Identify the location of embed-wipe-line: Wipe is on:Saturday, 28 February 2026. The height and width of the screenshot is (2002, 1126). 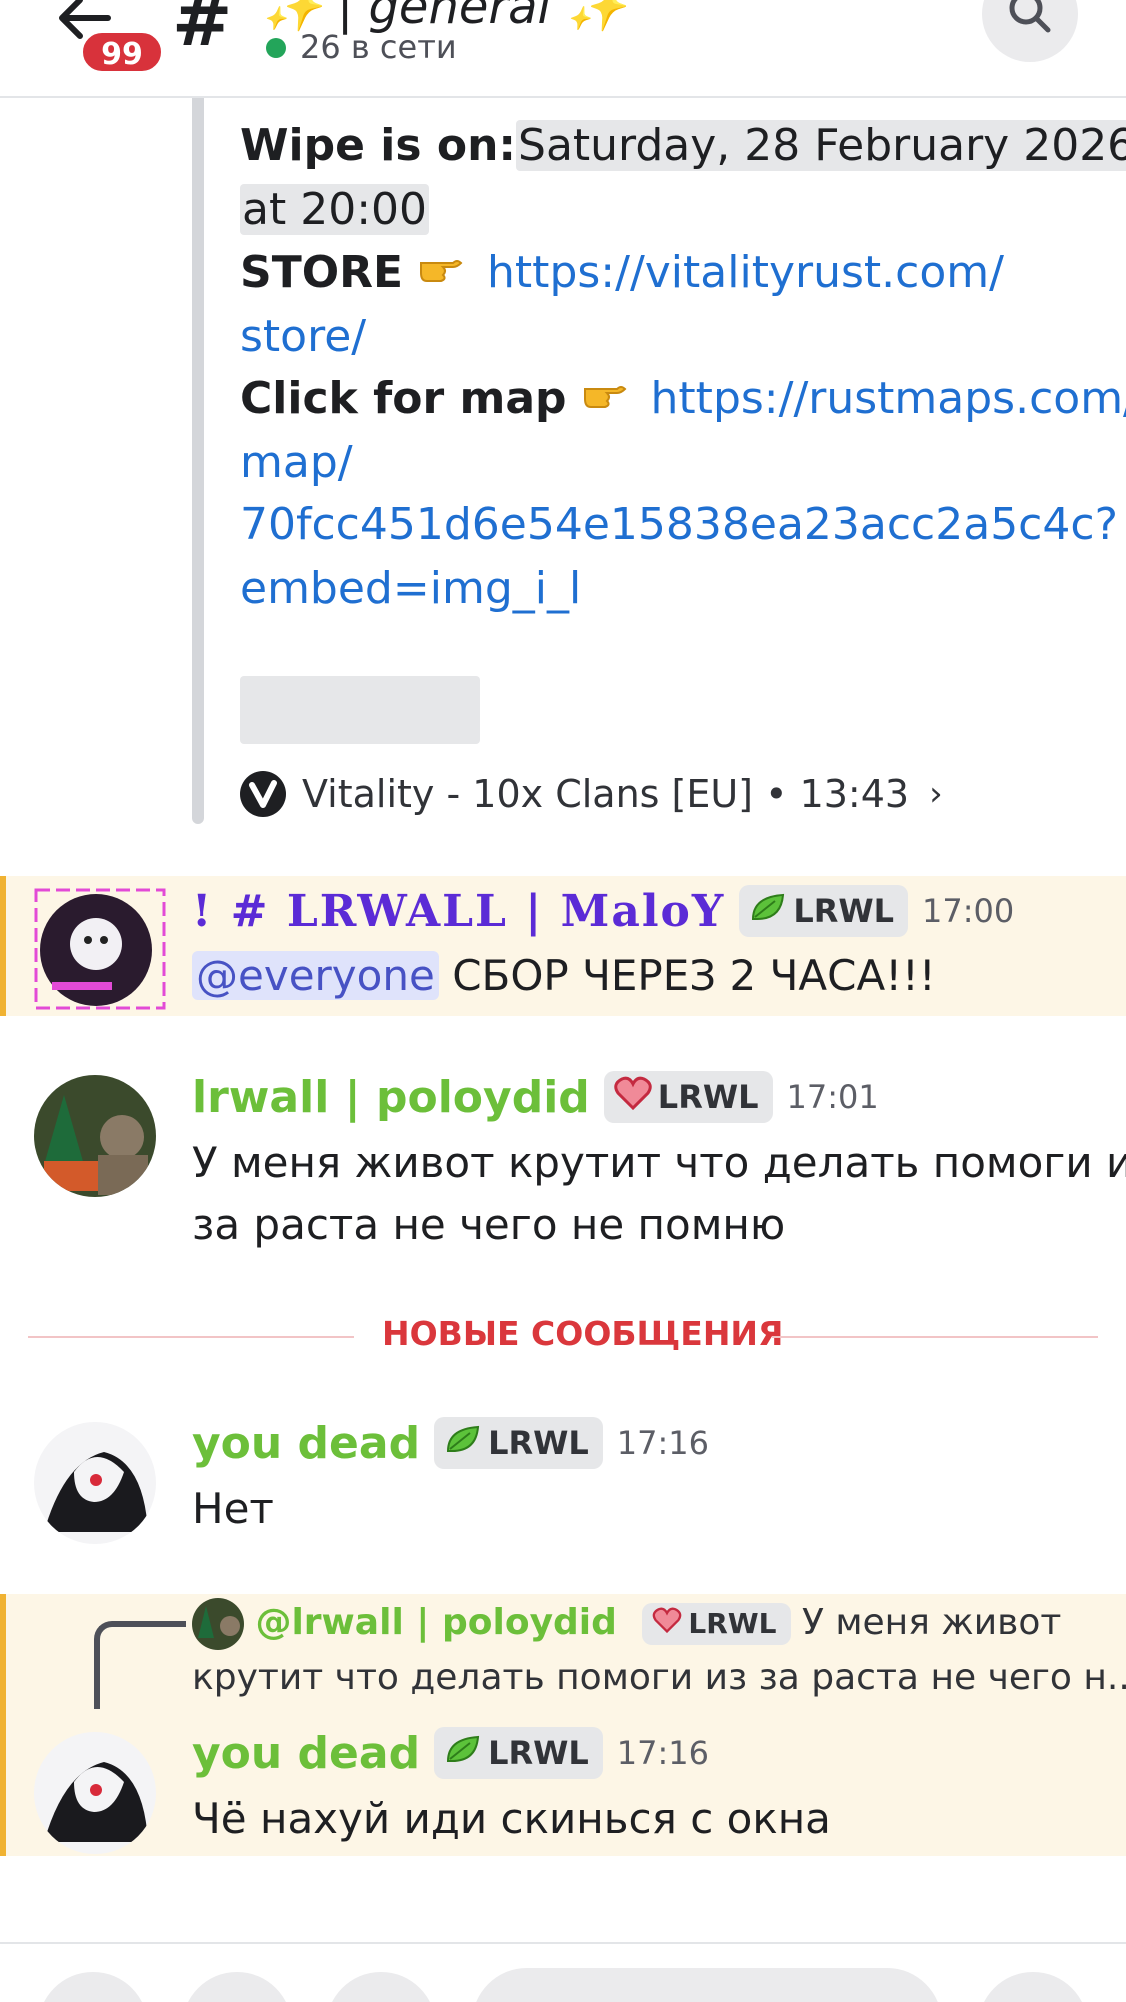
(683, 146).